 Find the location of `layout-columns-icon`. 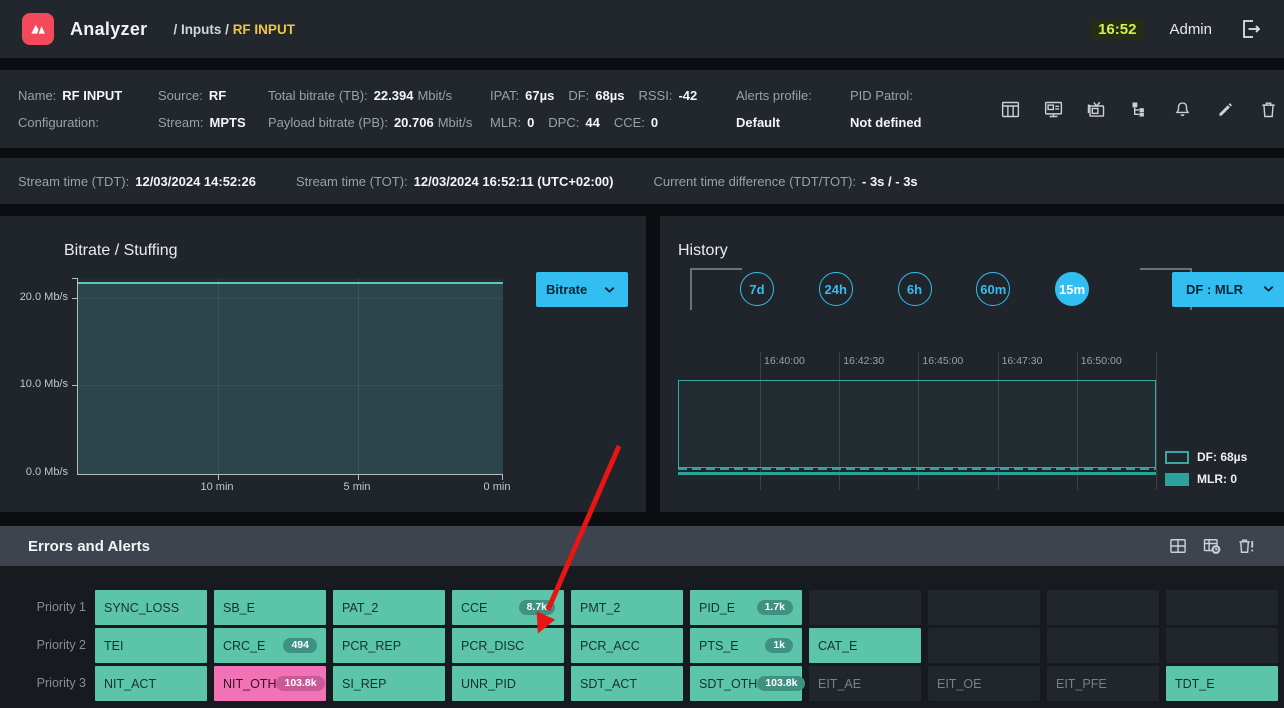

layout-columns-icon is located at coordinates (1010, 109).